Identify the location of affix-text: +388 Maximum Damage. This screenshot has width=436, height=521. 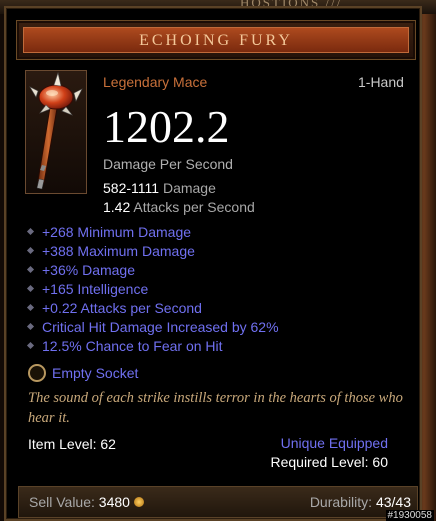
(118, 251).